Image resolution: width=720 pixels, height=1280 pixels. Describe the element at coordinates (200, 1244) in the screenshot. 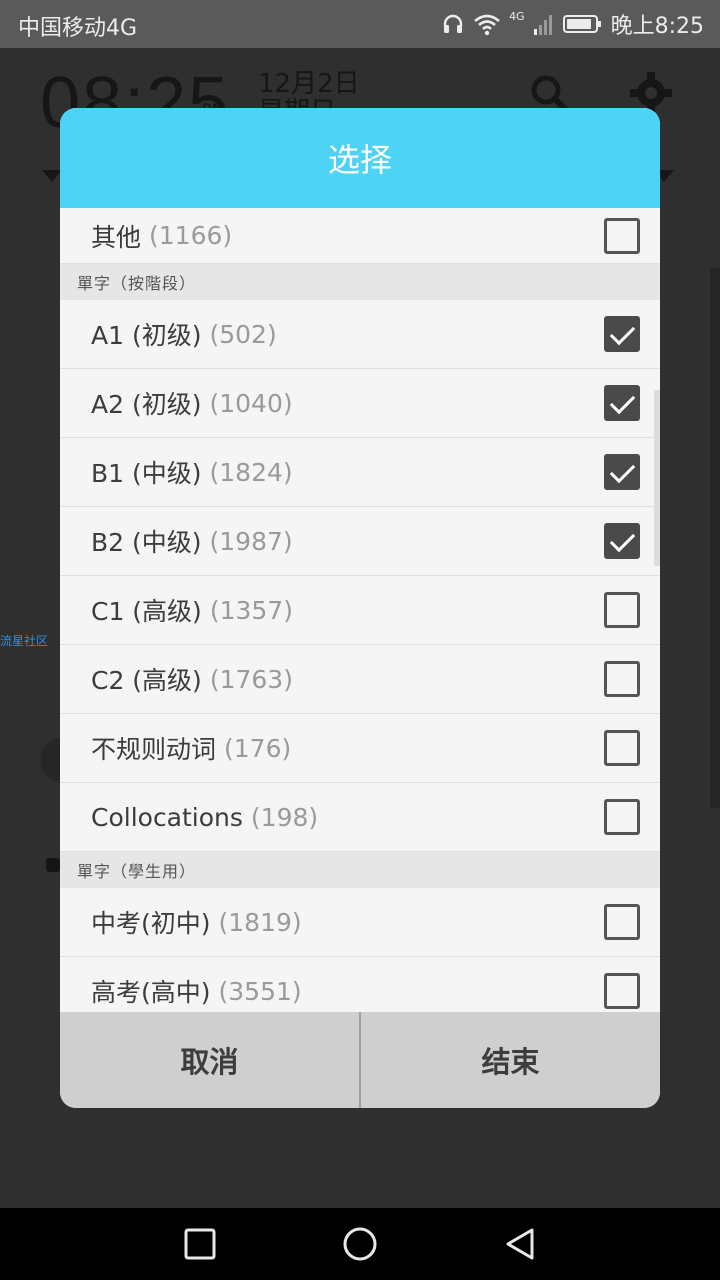

I see `recent-apps-icon` at that location.